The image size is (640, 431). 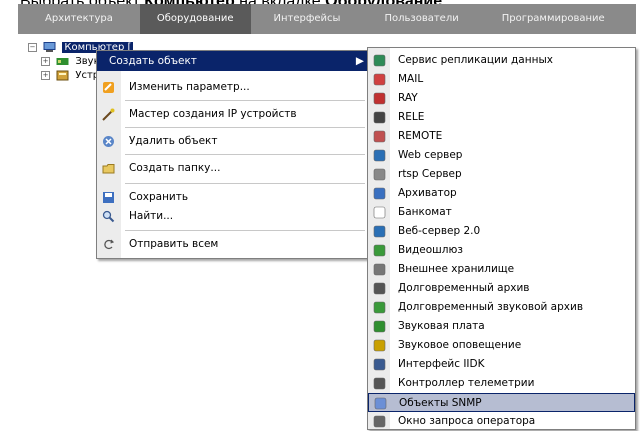 I want to click on menu-item-label: Создать объект, so click(x=153, y=61).